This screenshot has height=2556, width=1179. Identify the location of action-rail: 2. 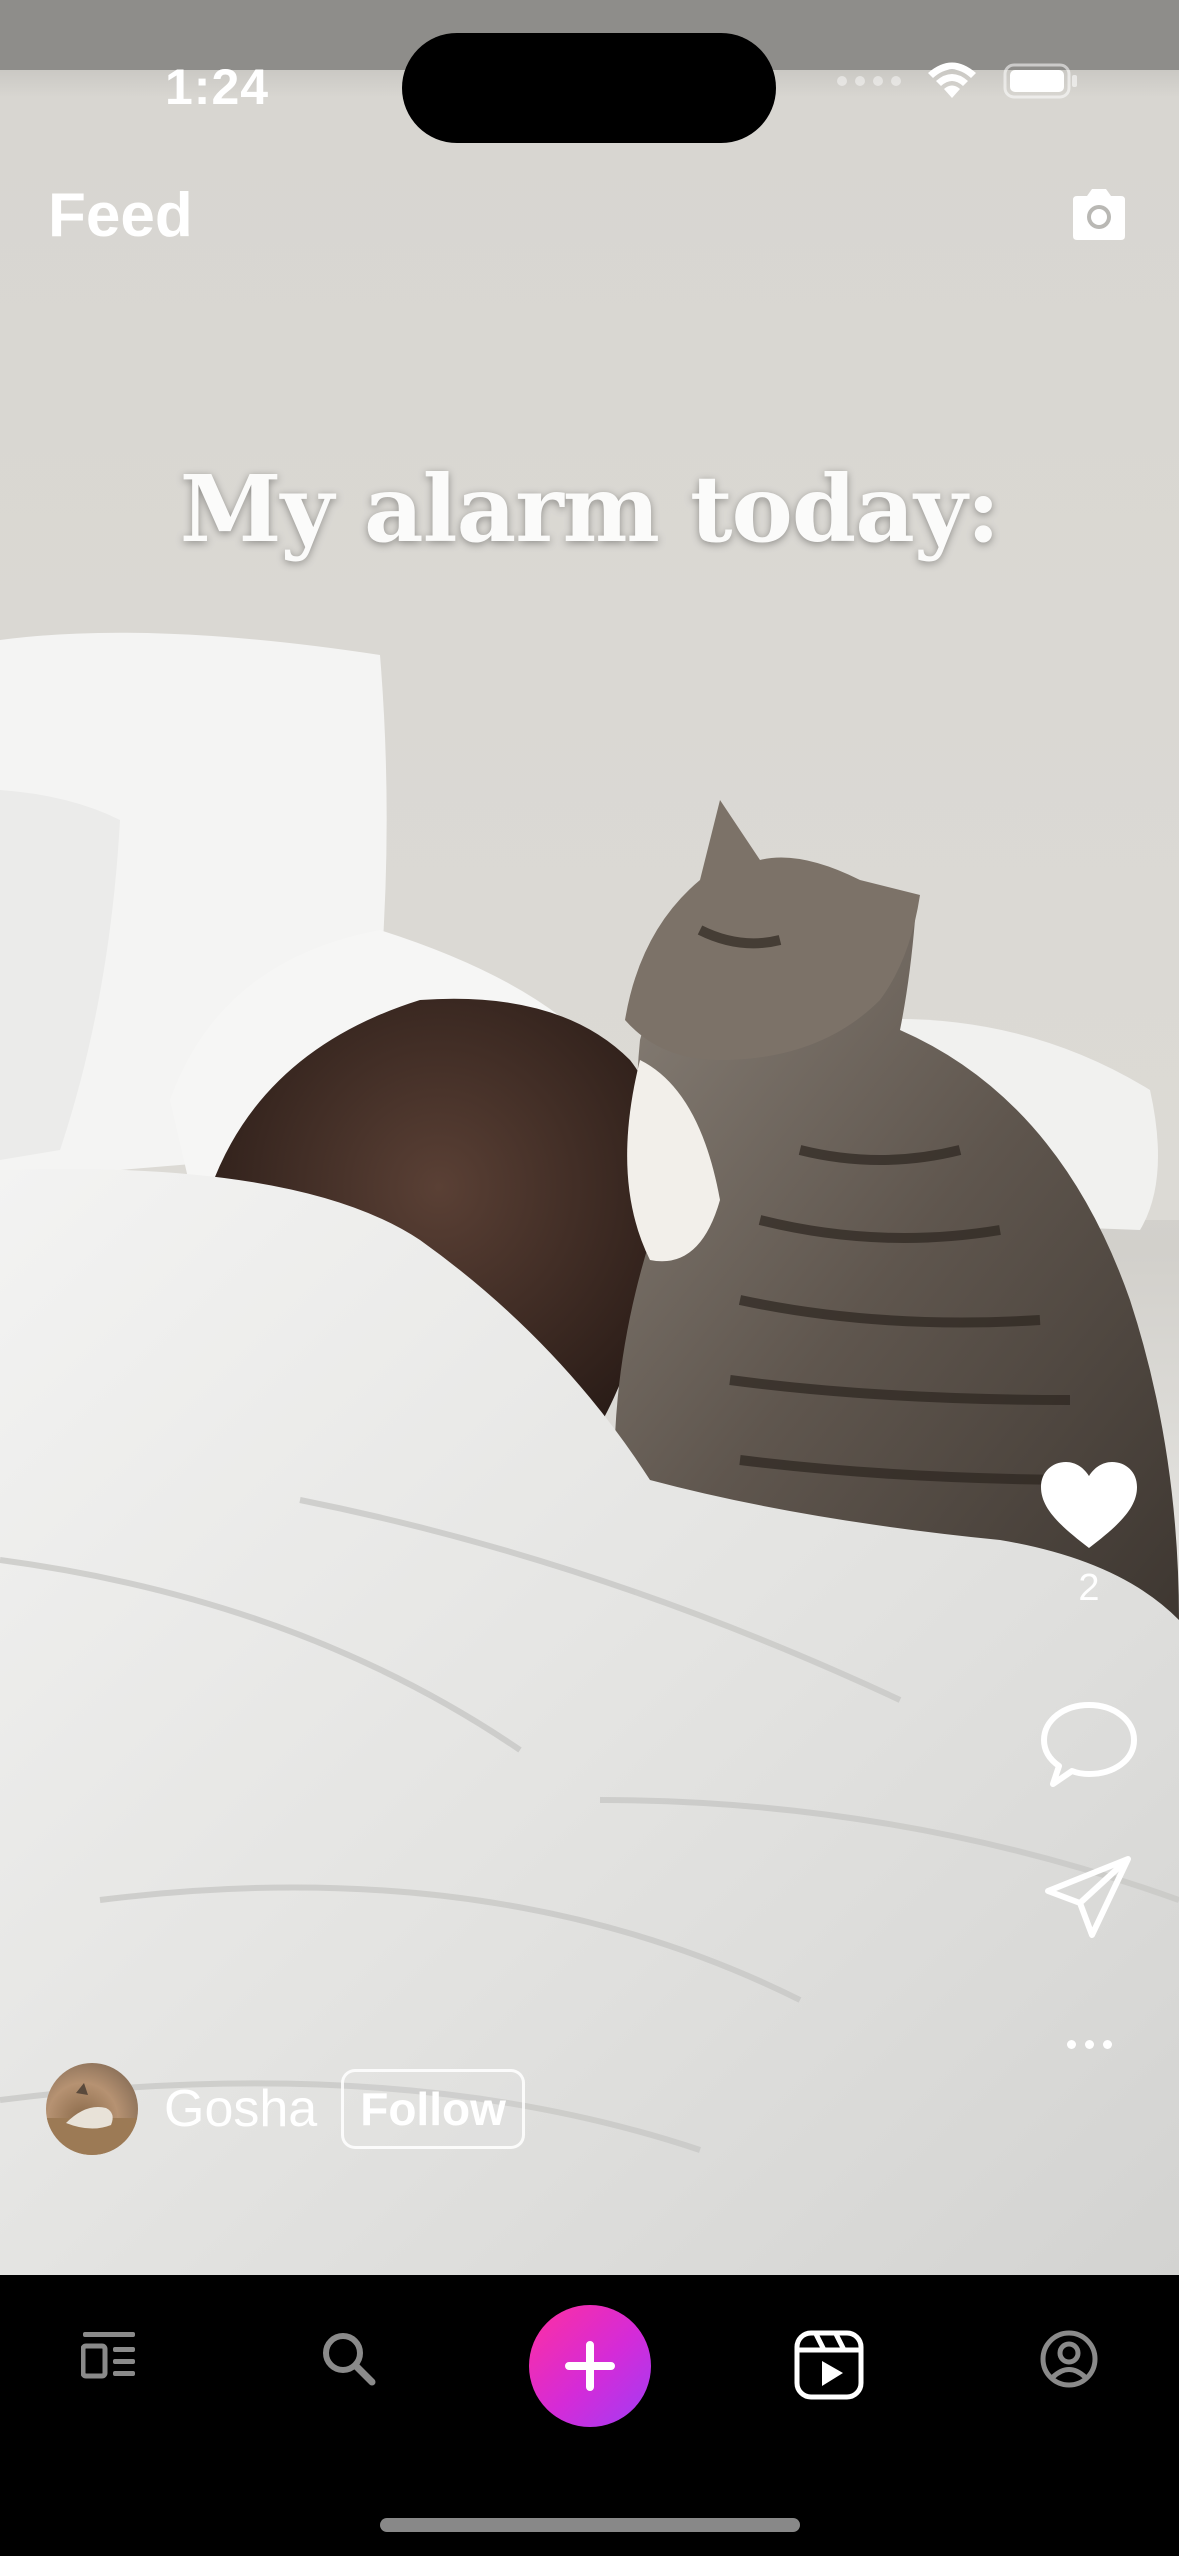
(1089, 1762).